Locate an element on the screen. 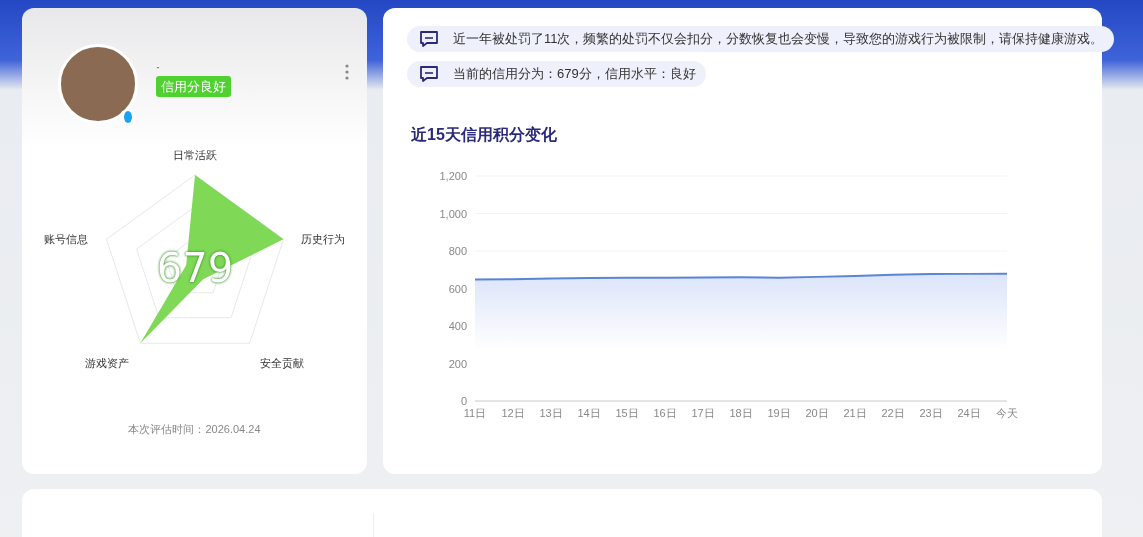 The height and width of the screenshot is (537, 1143). x-tick-label: 23日 is located at coordinates (931, 413).